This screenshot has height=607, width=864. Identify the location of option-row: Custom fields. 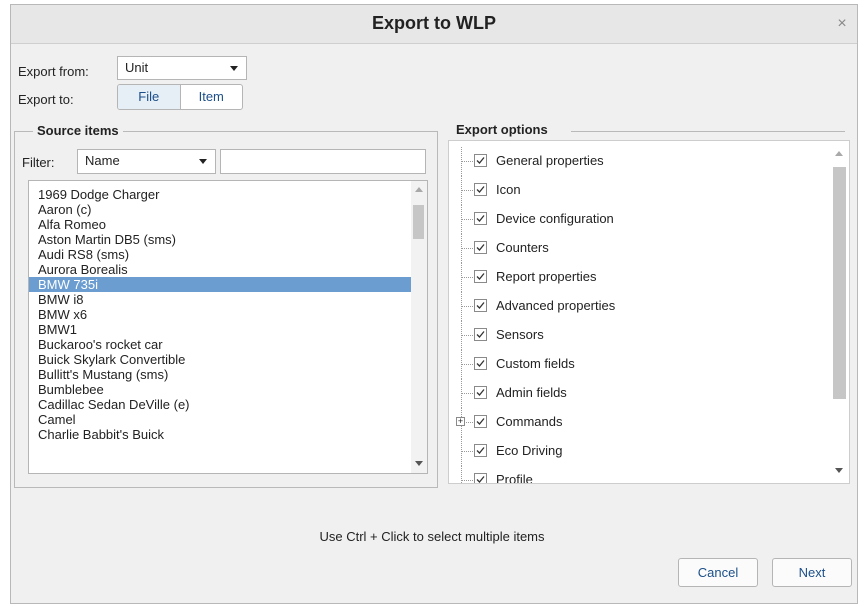
(639, 364).